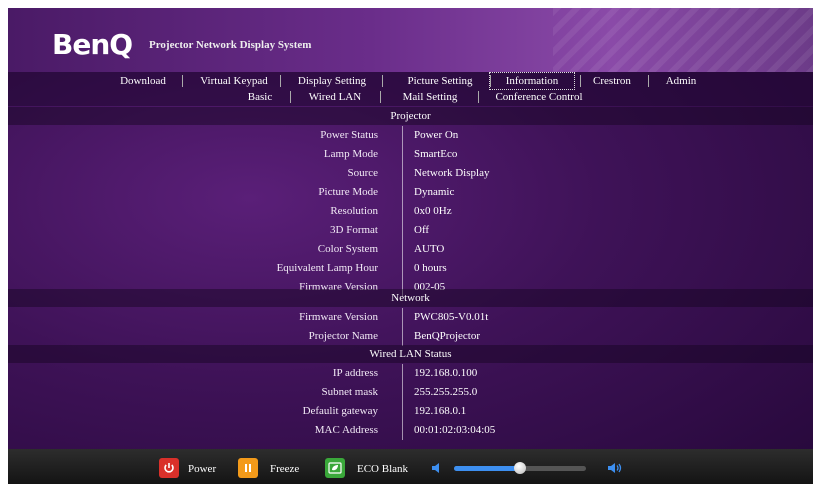 The image size is (813, 484). I want to click on info-label: Projector Name, so click(343, 336).